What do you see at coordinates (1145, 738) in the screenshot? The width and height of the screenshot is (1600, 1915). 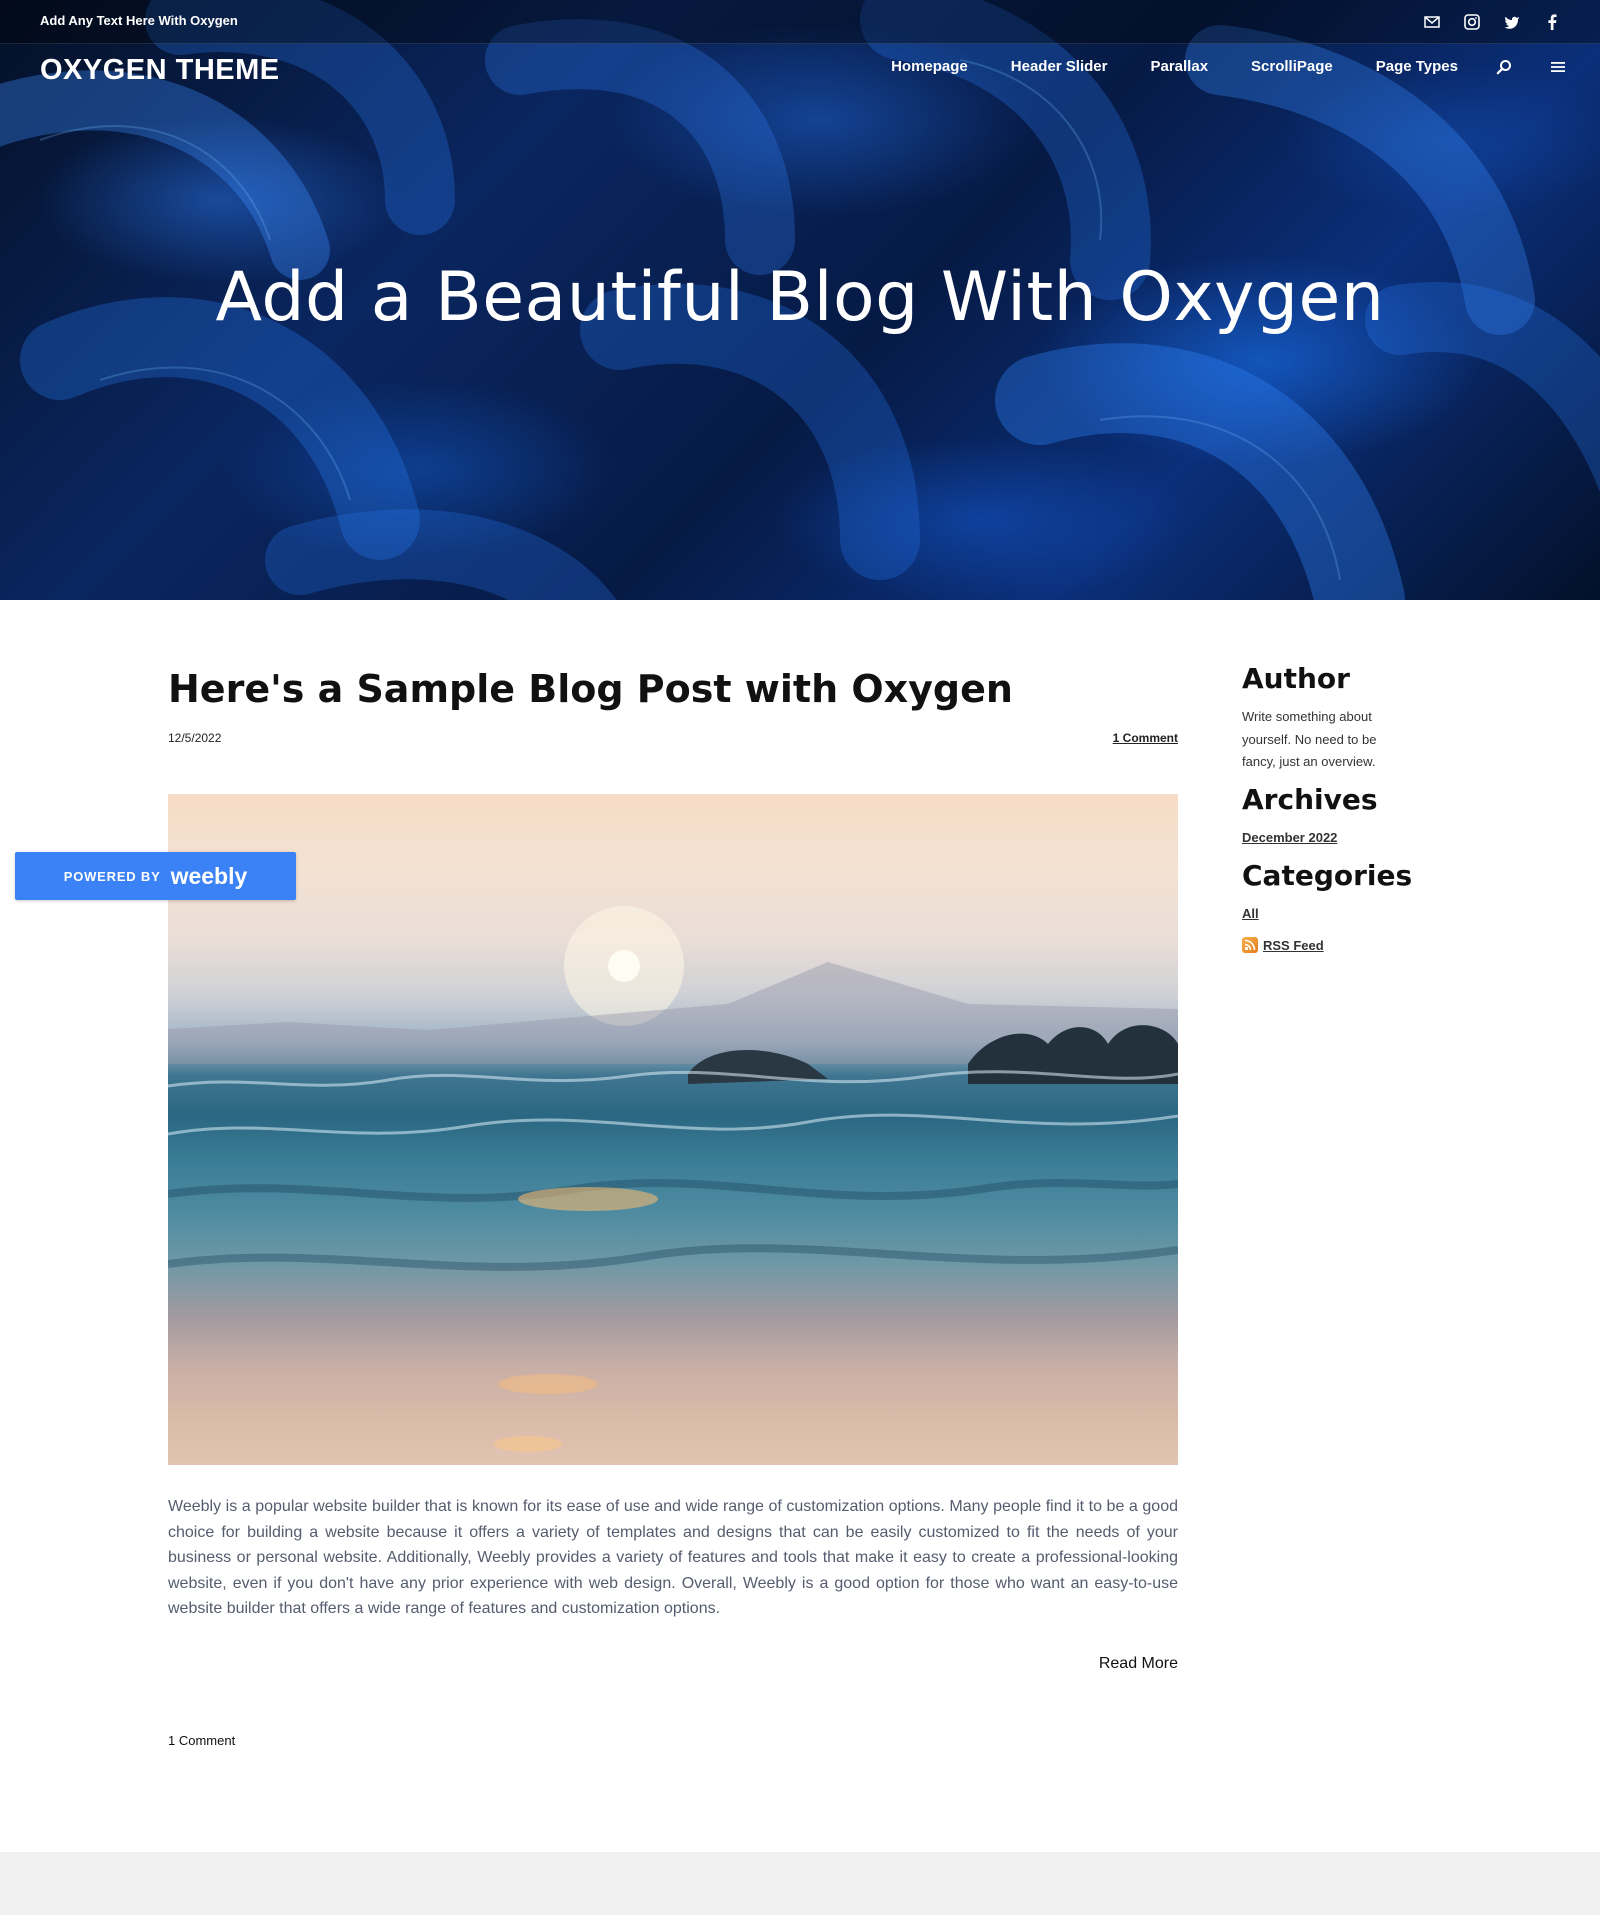 I see `comment-count-link: 1 Comment` at bounding box center [1145, 738].